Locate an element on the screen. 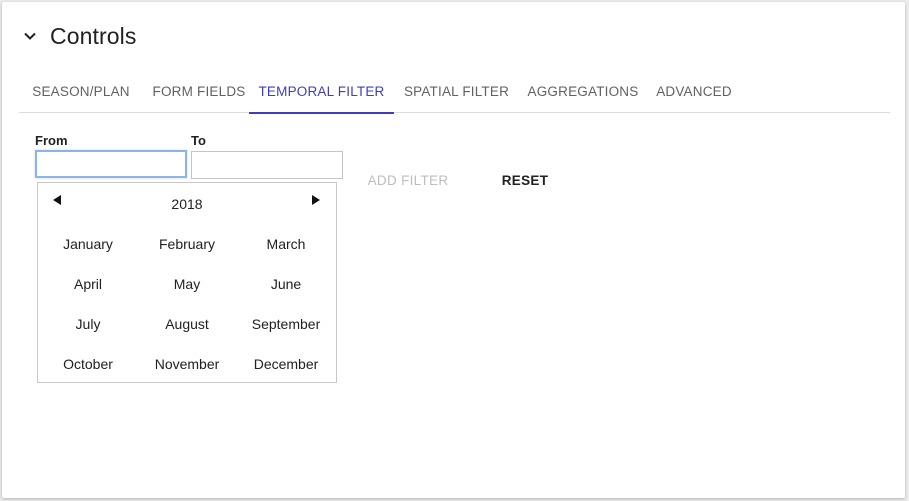 This screenshot has height=501, width=909. tab-season-plan: SEASON/PLAN is located at coordinates (81, 91).